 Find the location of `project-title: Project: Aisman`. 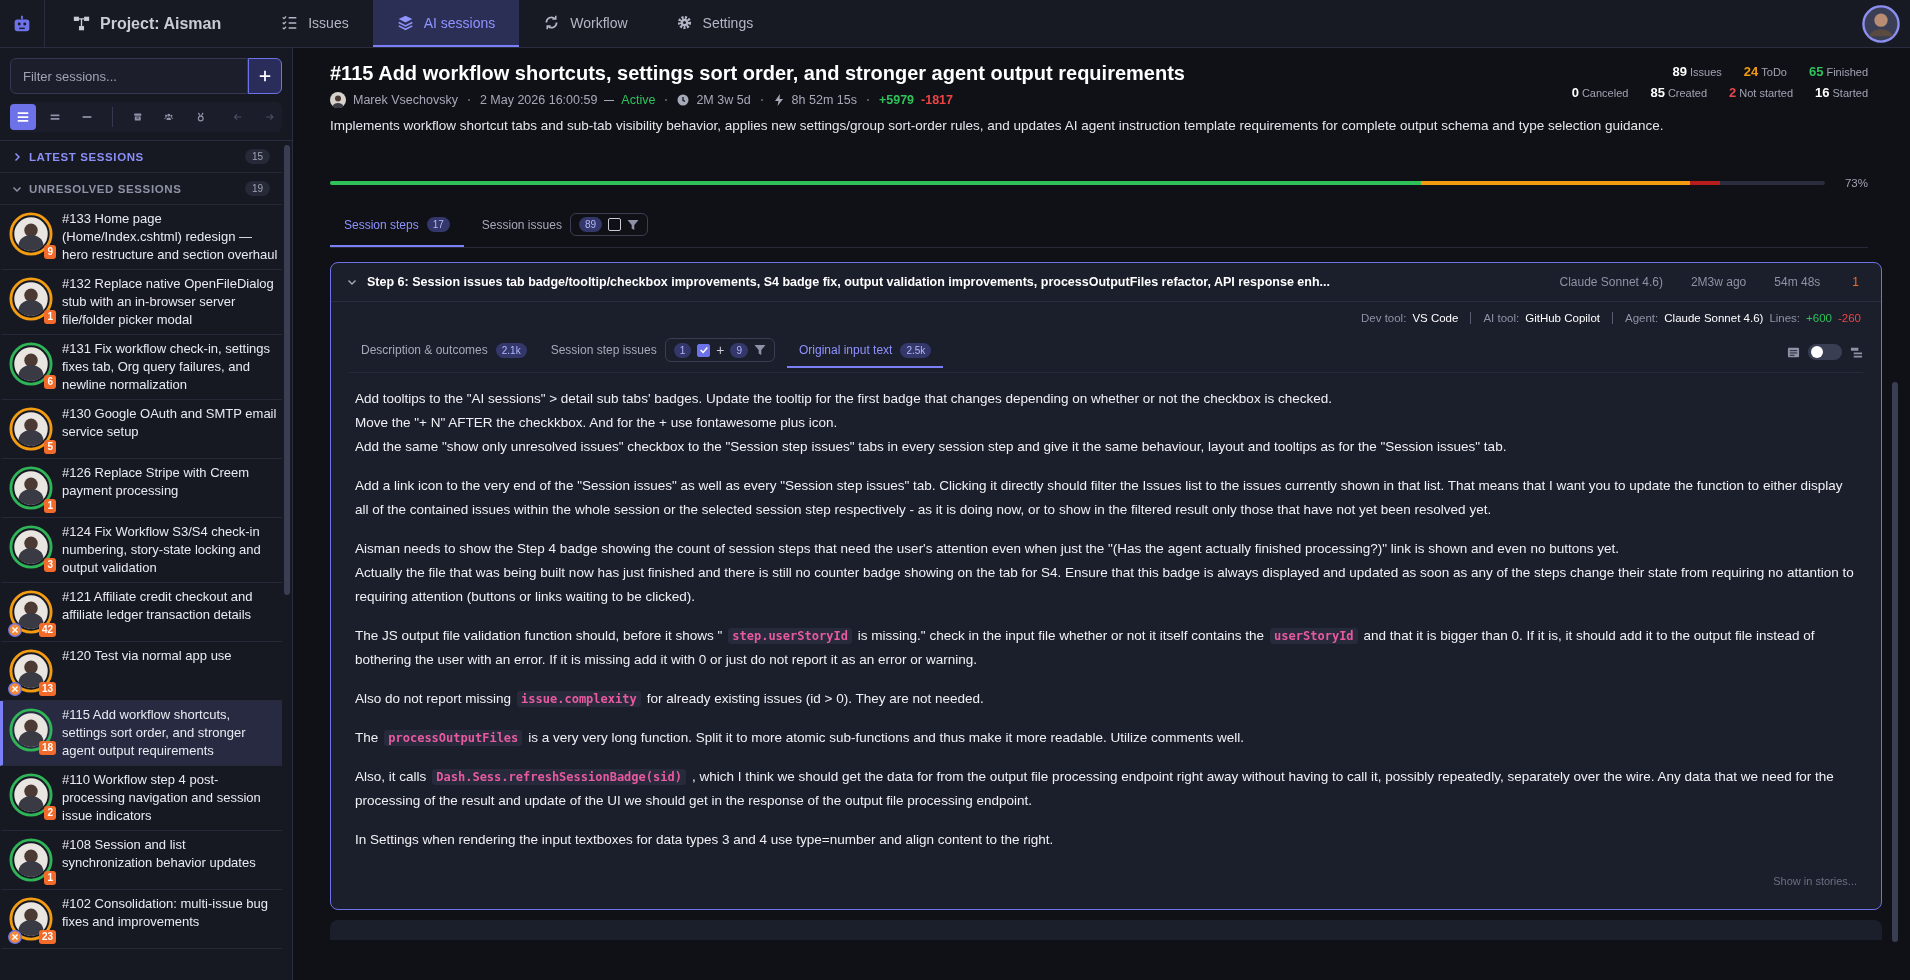

project-title: Project: Aisman is located at coordinates (151, 23).